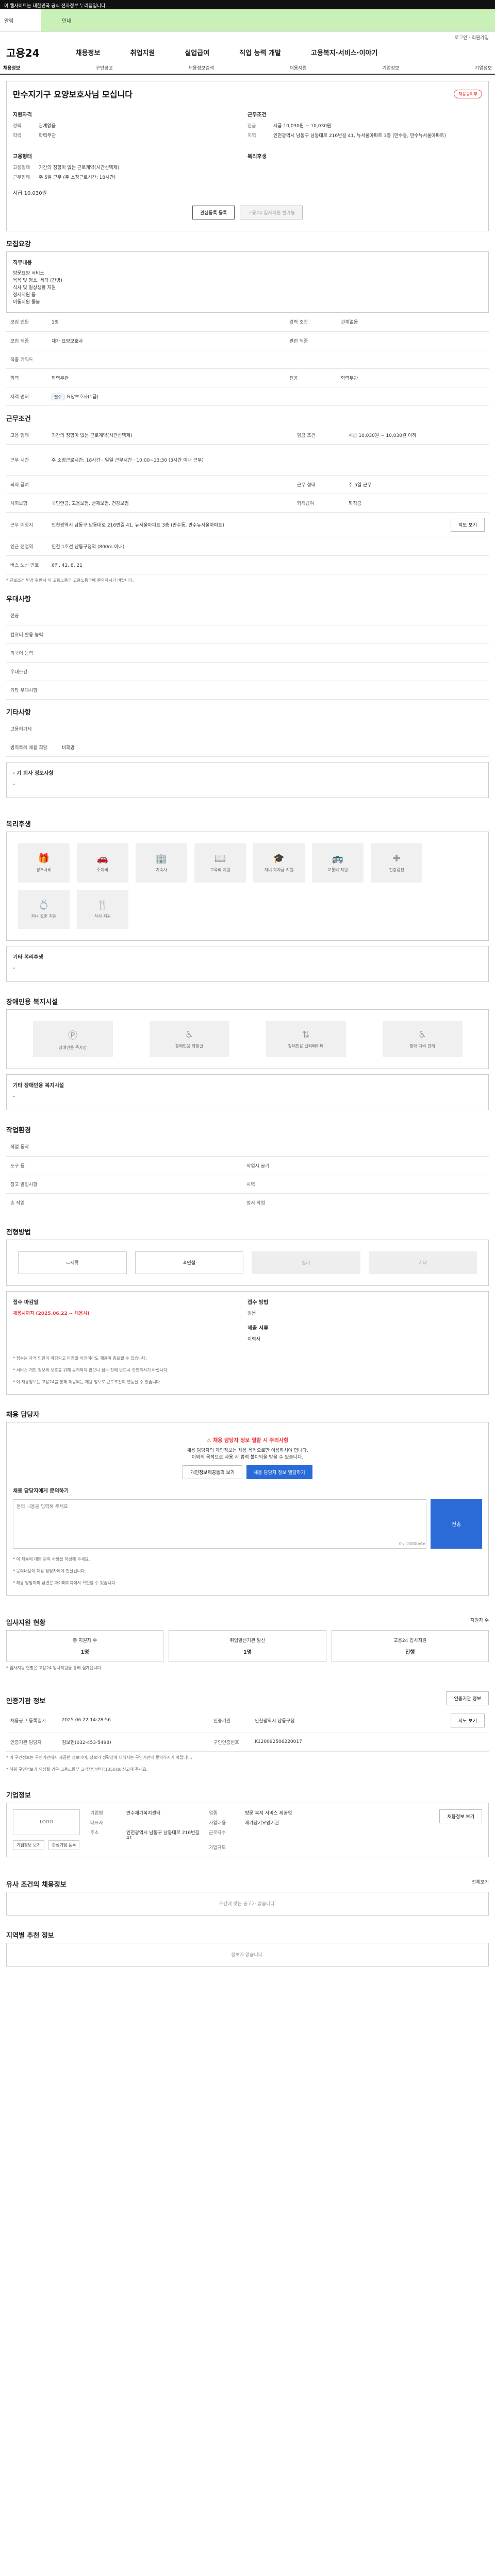  I want to click on subnav-item-1: 구인공고, so click(105, 67).